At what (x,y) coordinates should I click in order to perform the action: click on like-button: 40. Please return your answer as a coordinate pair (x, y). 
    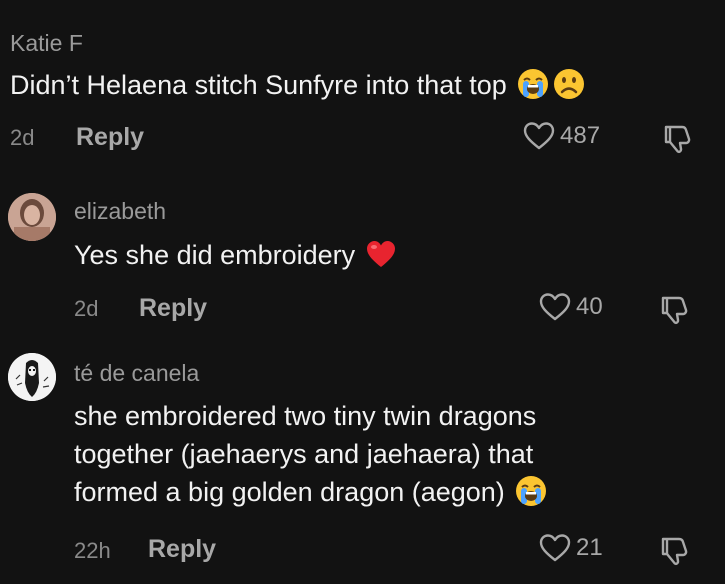
    Looking at the image, I should click on (570, 307).